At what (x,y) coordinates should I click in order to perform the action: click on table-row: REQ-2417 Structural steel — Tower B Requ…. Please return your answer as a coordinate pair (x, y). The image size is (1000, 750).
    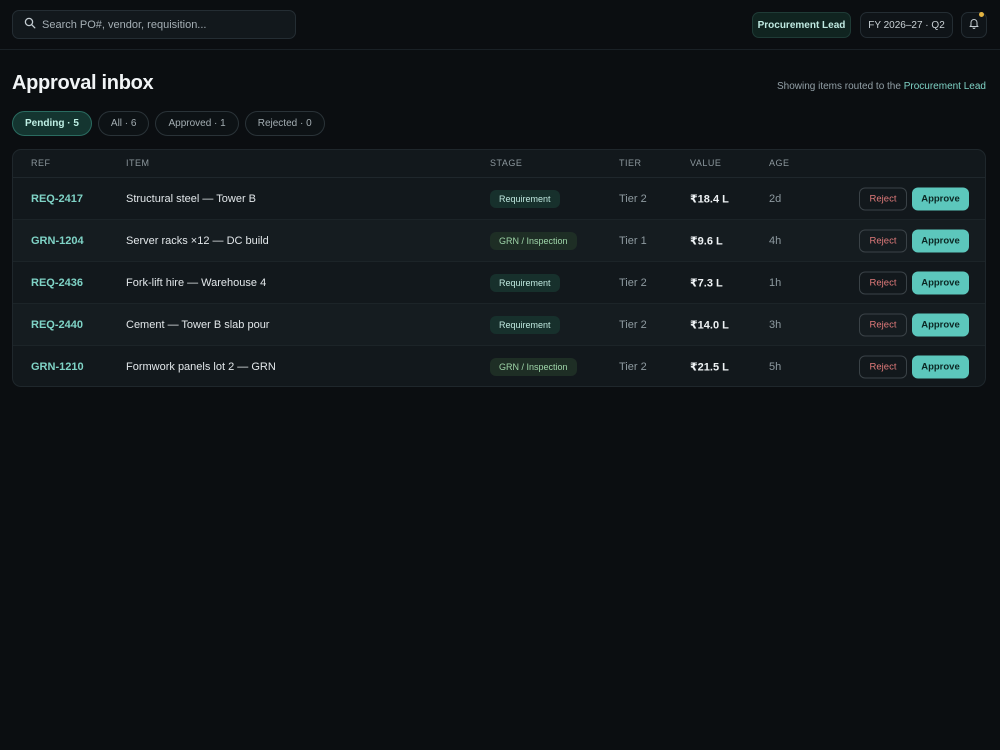
    Looking at the image, I should click on (499, 199).